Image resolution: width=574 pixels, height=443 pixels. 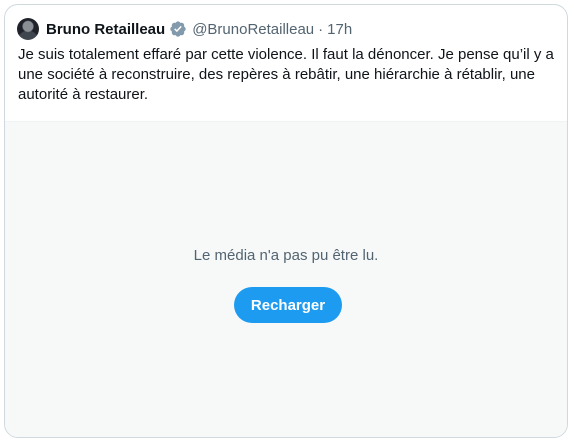 I want to click on author-handle: @BrunoRetailleau, so click(x=253, y=29).